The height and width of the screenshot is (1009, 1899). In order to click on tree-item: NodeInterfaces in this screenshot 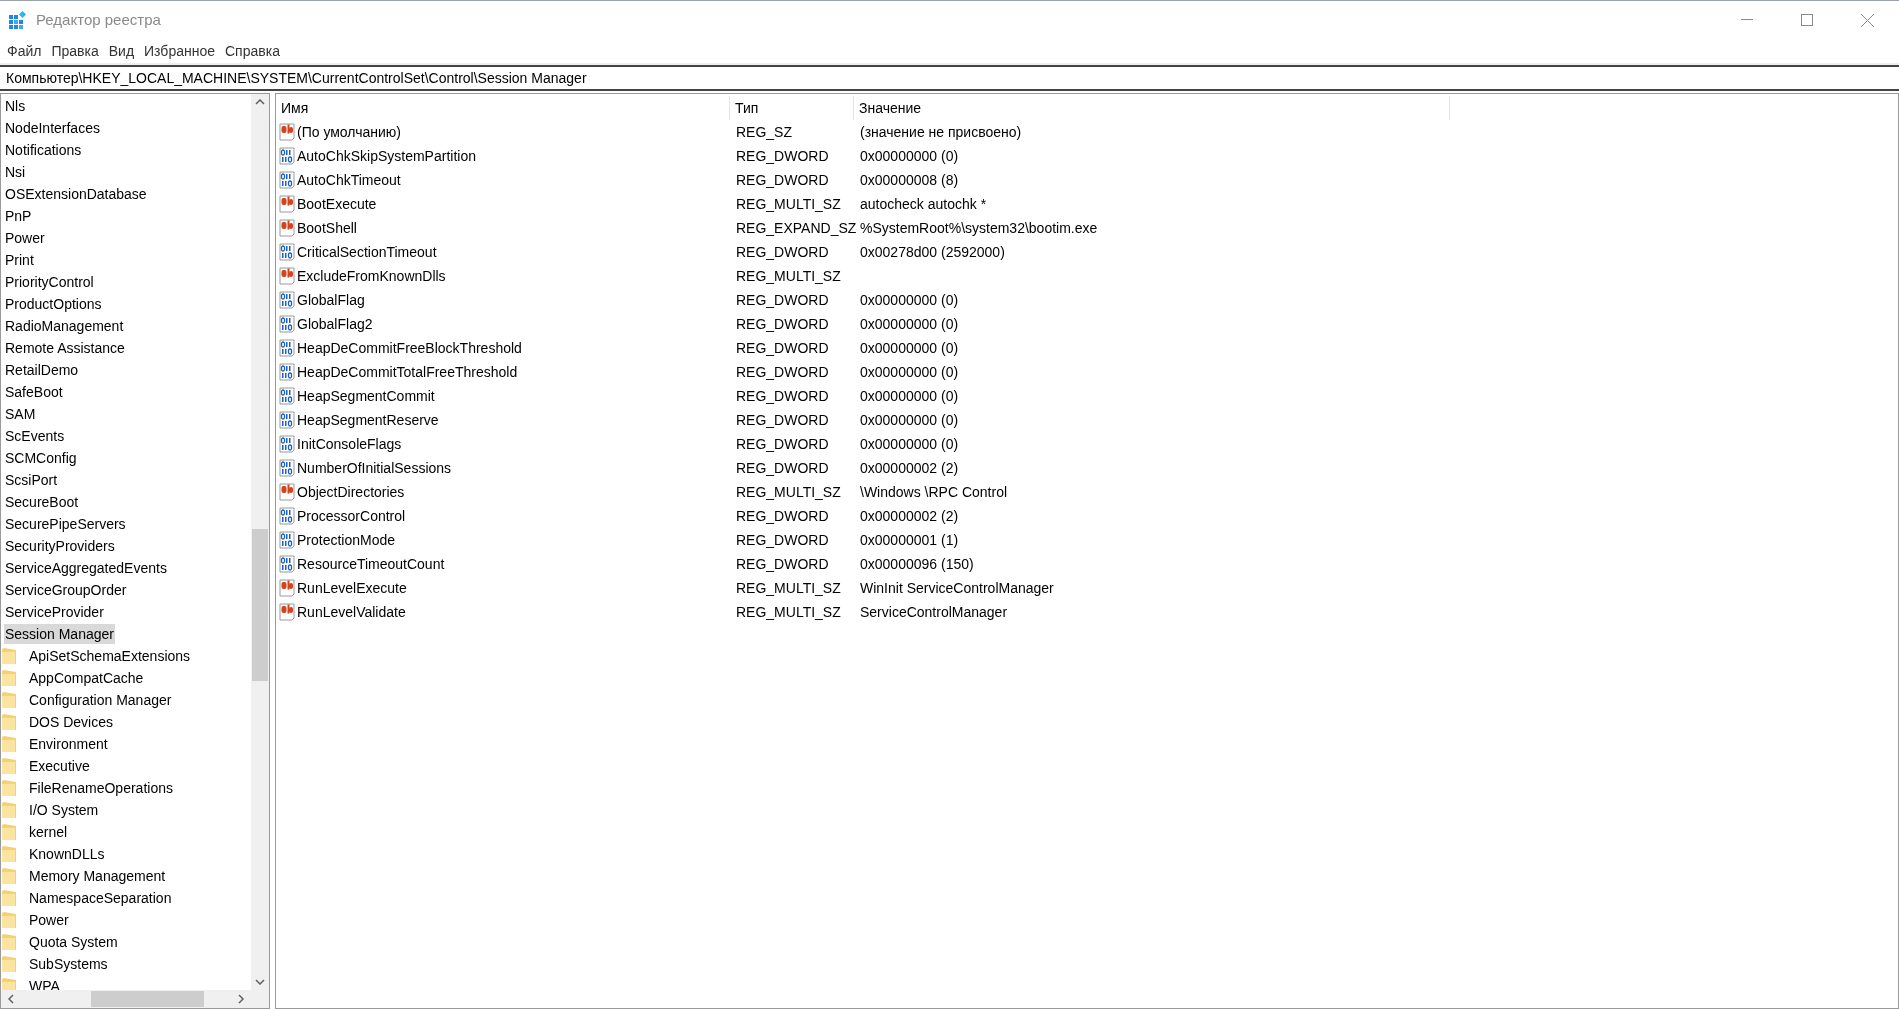, I will do `click(52, 128)`.